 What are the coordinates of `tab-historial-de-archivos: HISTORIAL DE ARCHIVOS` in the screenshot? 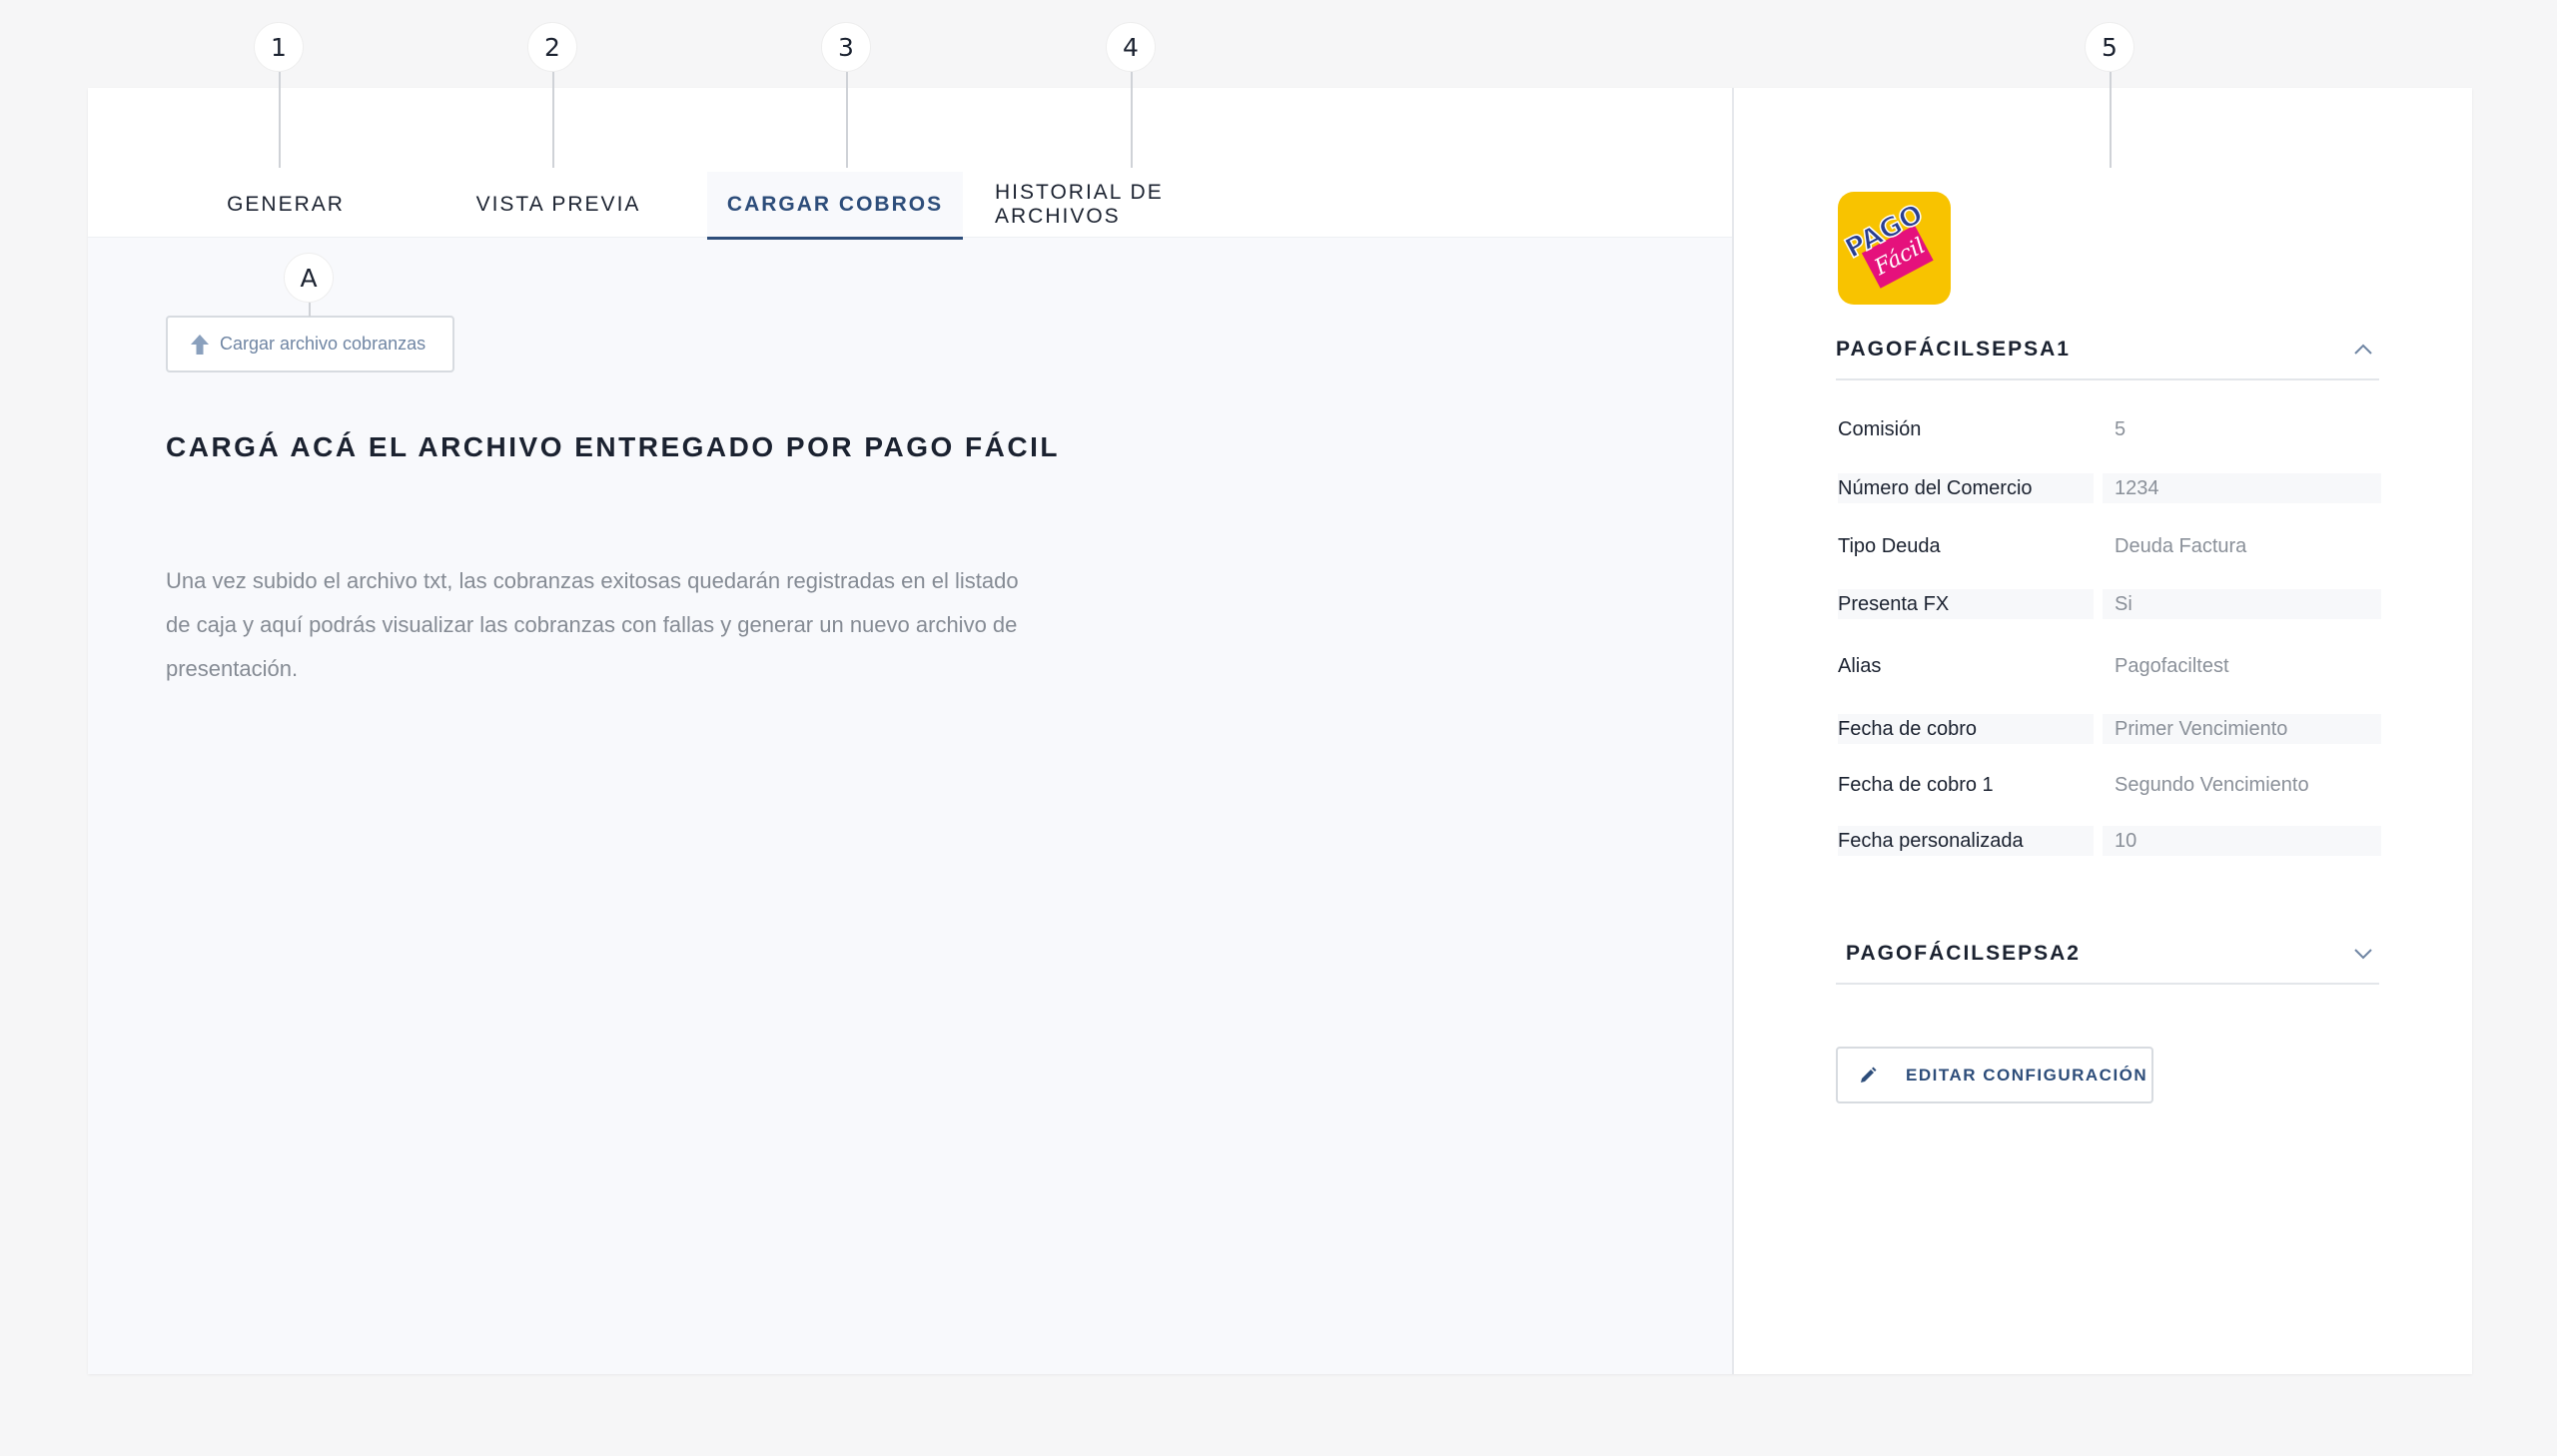 It's located at (1139, 205).